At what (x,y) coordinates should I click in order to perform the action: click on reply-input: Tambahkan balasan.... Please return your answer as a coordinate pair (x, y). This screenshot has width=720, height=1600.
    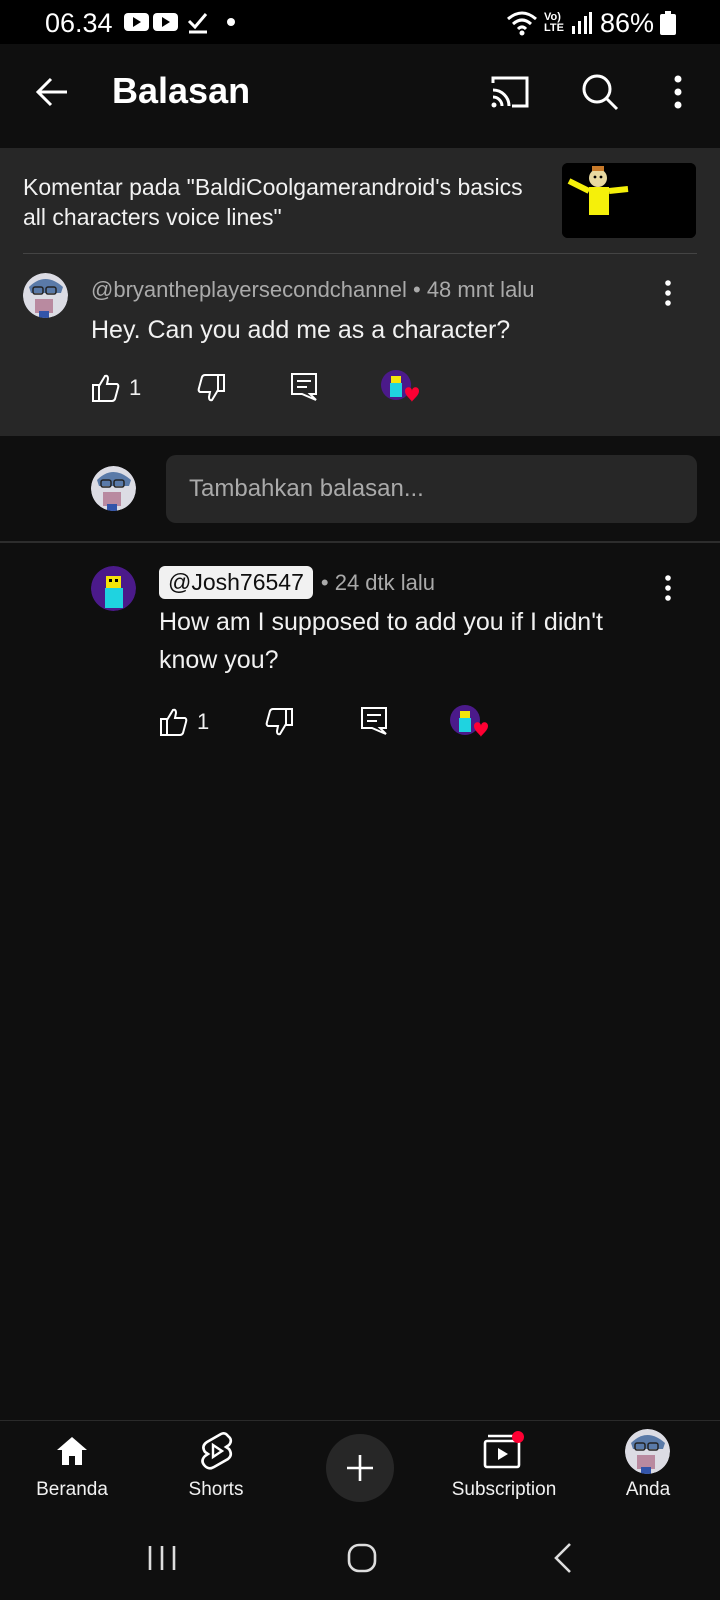
    Looking at the image, I should click on (431, 489).